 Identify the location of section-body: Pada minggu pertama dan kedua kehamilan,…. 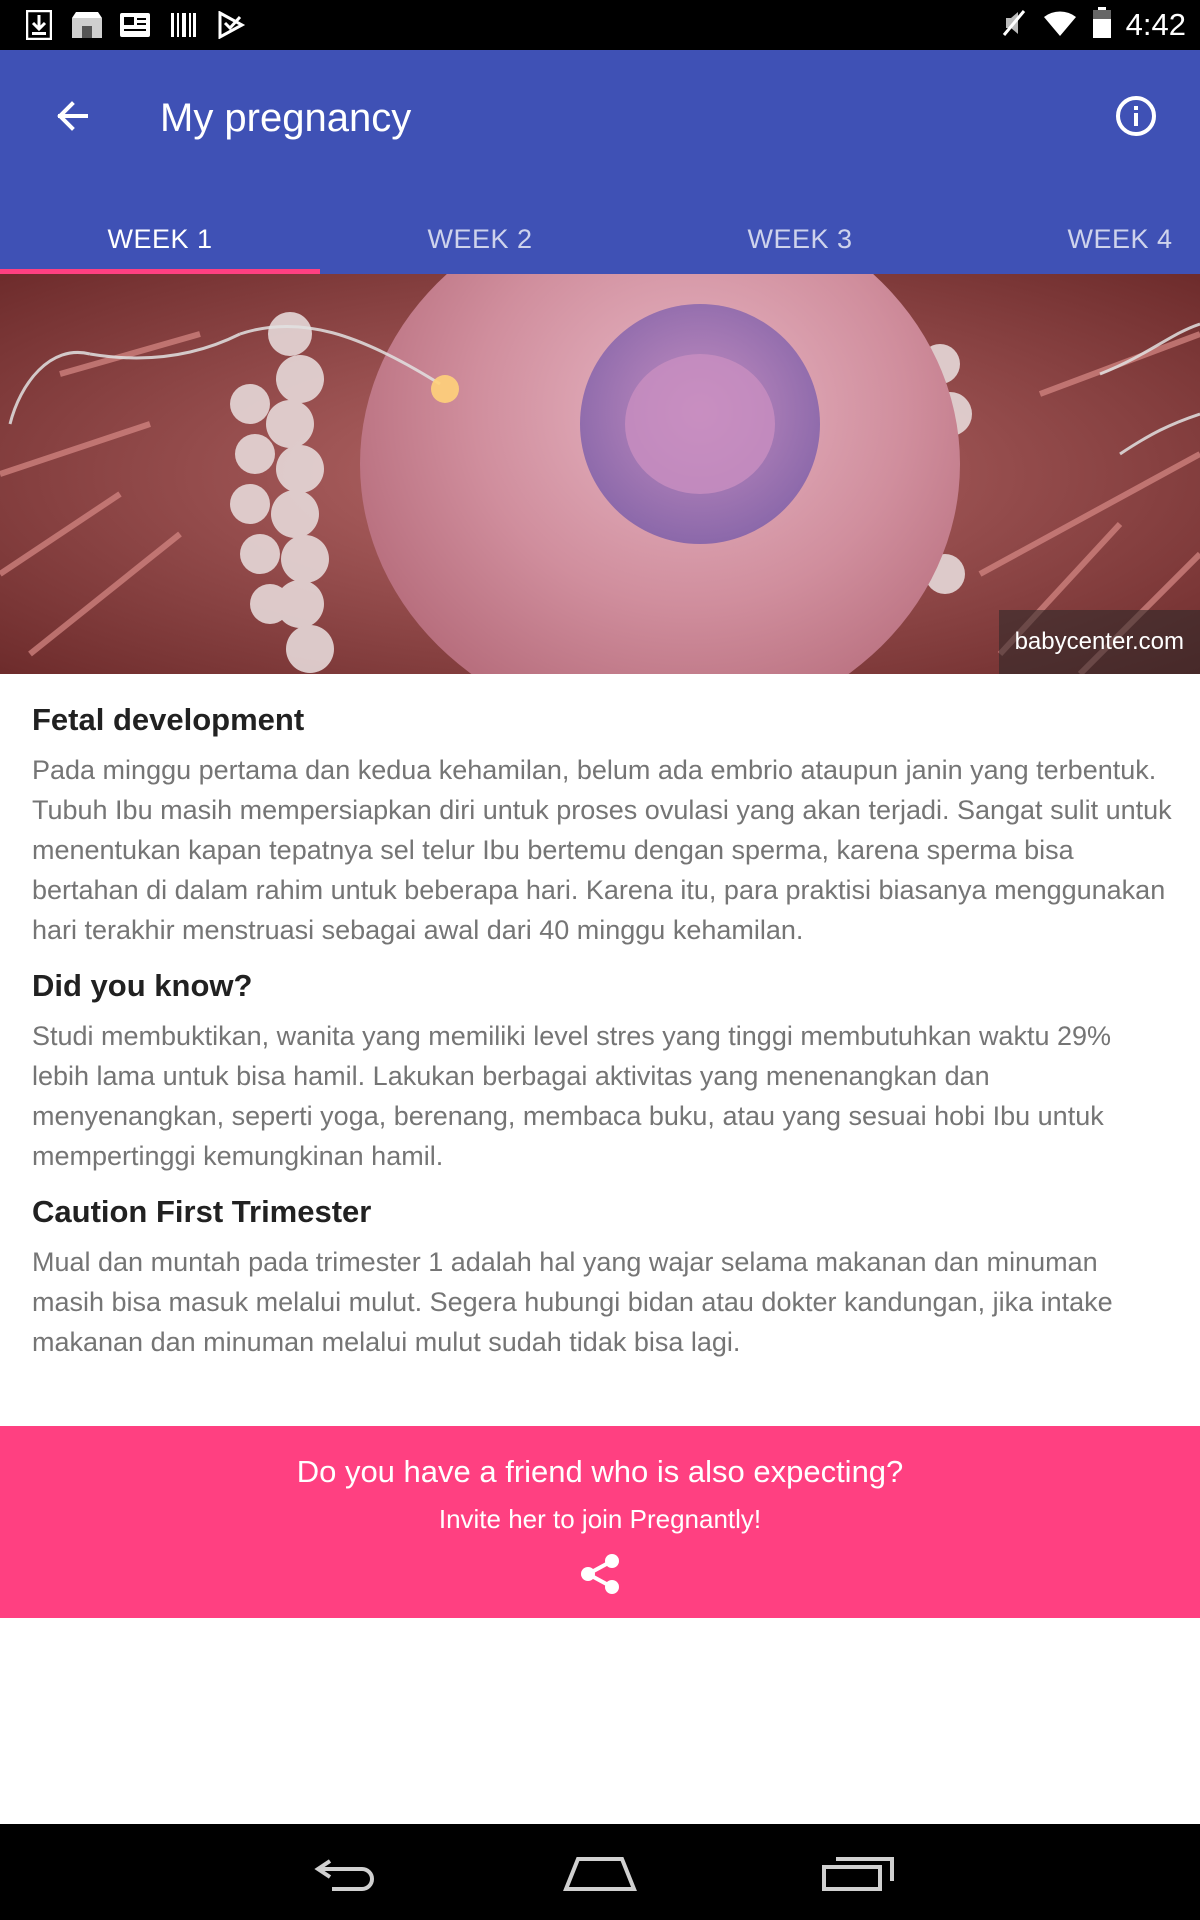
(602, 850).